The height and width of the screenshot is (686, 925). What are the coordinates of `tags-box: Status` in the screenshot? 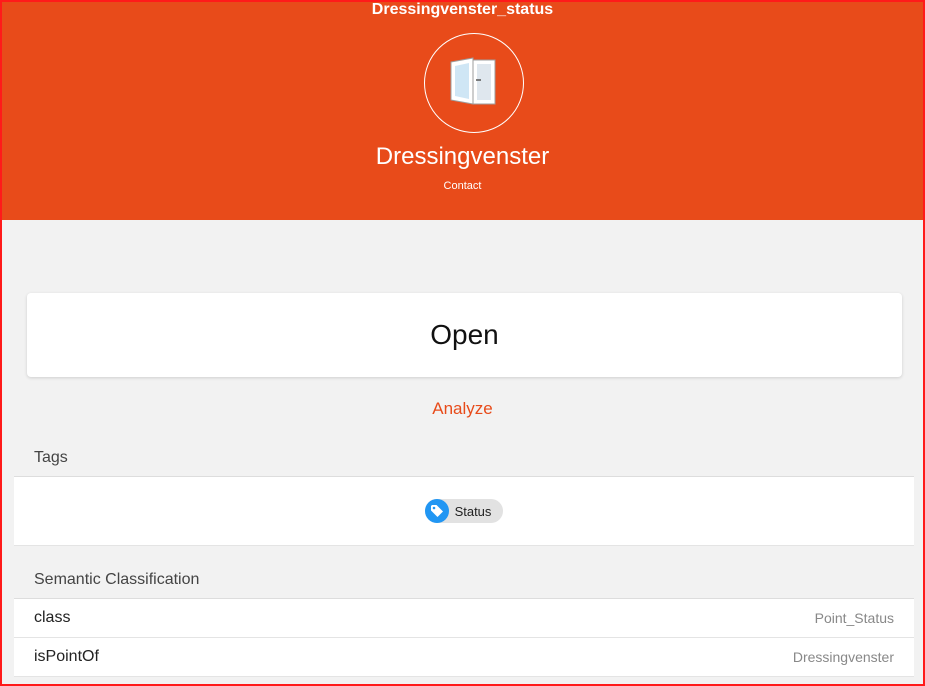 It's located at (464, 511).